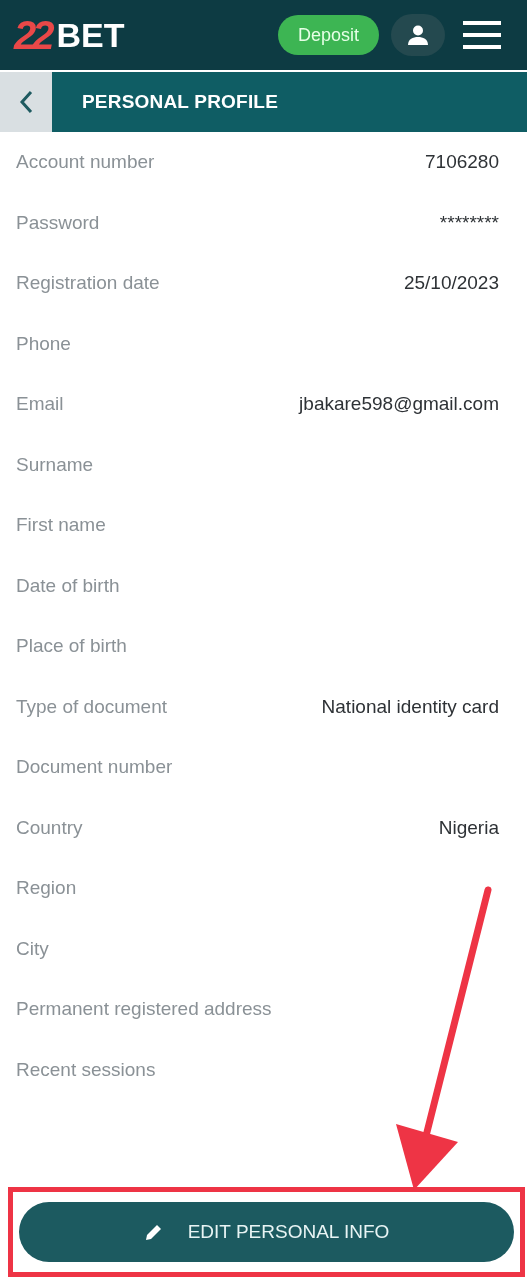 The width and height of the screenshot is (527, 1279). I want to click on menu-icon, so click(482, 35).